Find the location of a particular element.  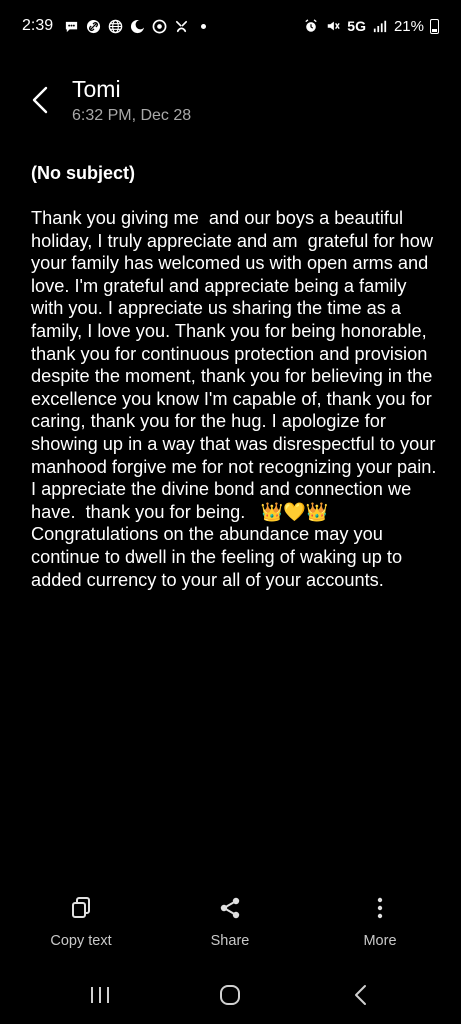

globe-icon is located at coordinates (115, 26).